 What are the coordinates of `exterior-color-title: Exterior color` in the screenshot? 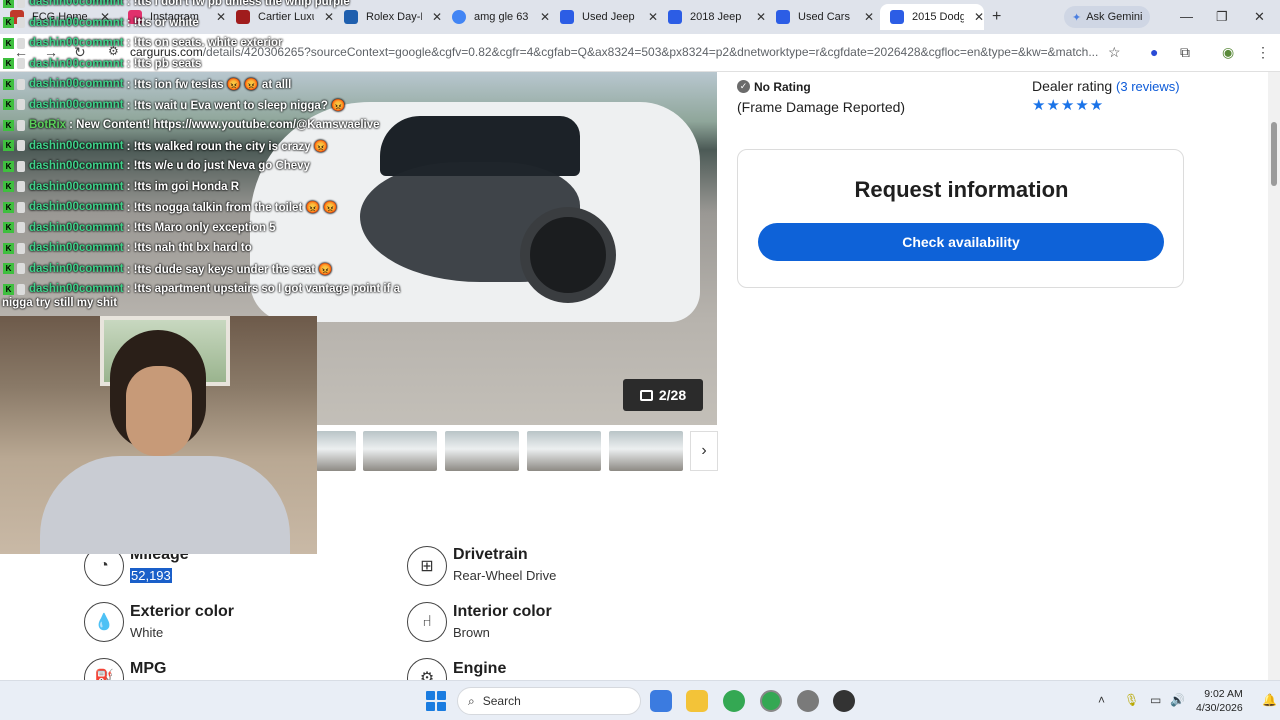 It's located at (182, 611).